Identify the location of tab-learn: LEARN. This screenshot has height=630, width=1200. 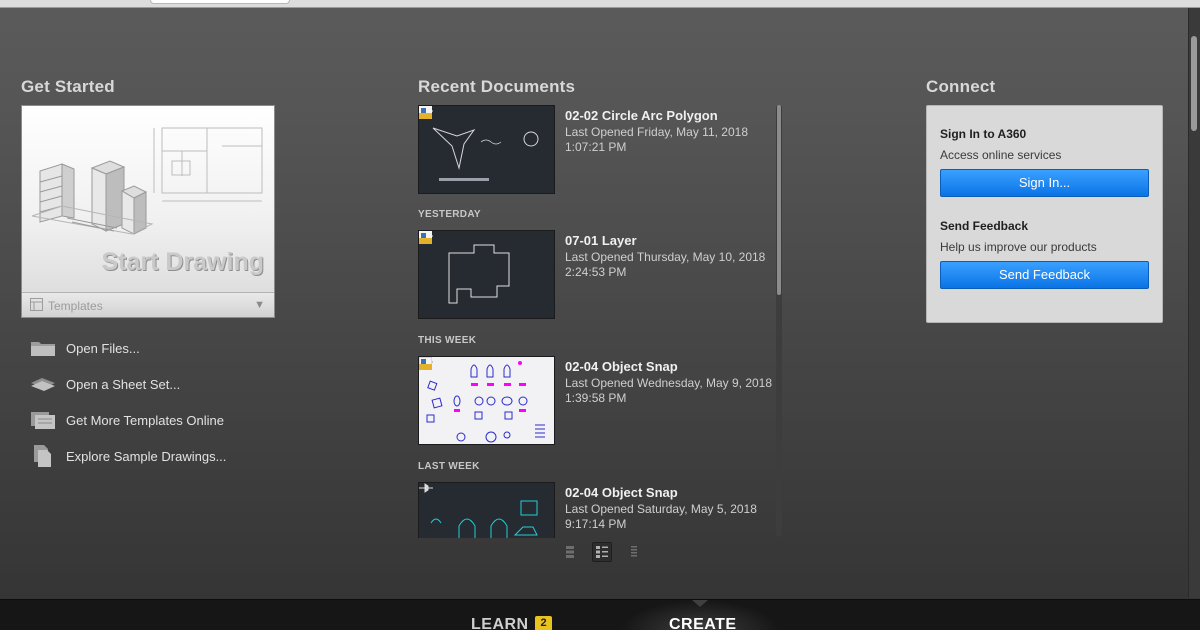
(500, 623).